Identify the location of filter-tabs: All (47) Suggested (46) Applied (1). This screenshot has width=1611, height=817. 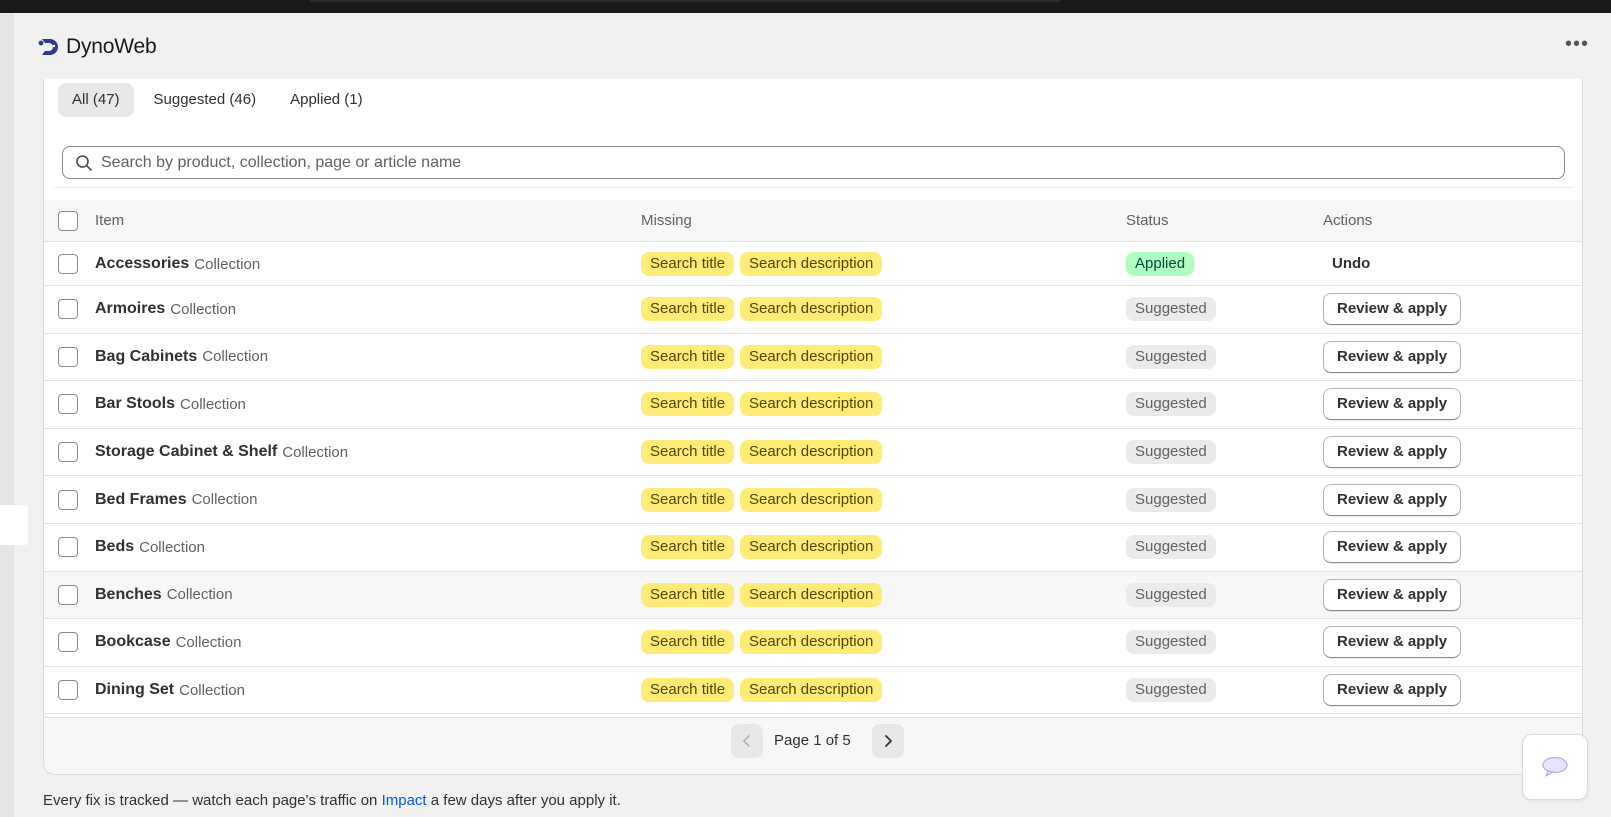
(217, 100).